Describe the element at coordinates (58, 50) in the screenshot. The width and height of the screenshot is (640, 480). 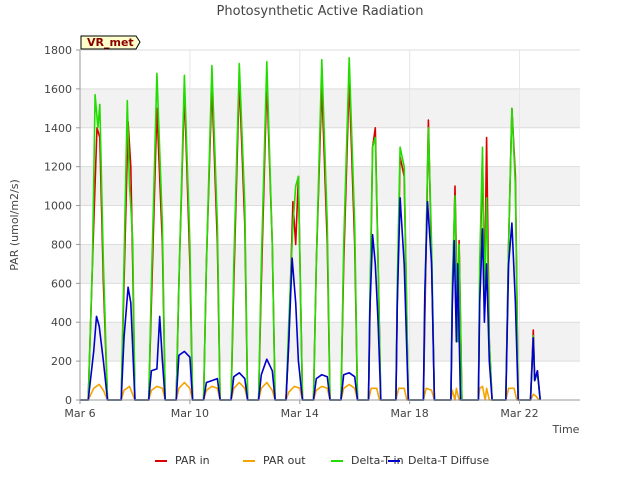
I see `y-tick-label: 1800` at that location.